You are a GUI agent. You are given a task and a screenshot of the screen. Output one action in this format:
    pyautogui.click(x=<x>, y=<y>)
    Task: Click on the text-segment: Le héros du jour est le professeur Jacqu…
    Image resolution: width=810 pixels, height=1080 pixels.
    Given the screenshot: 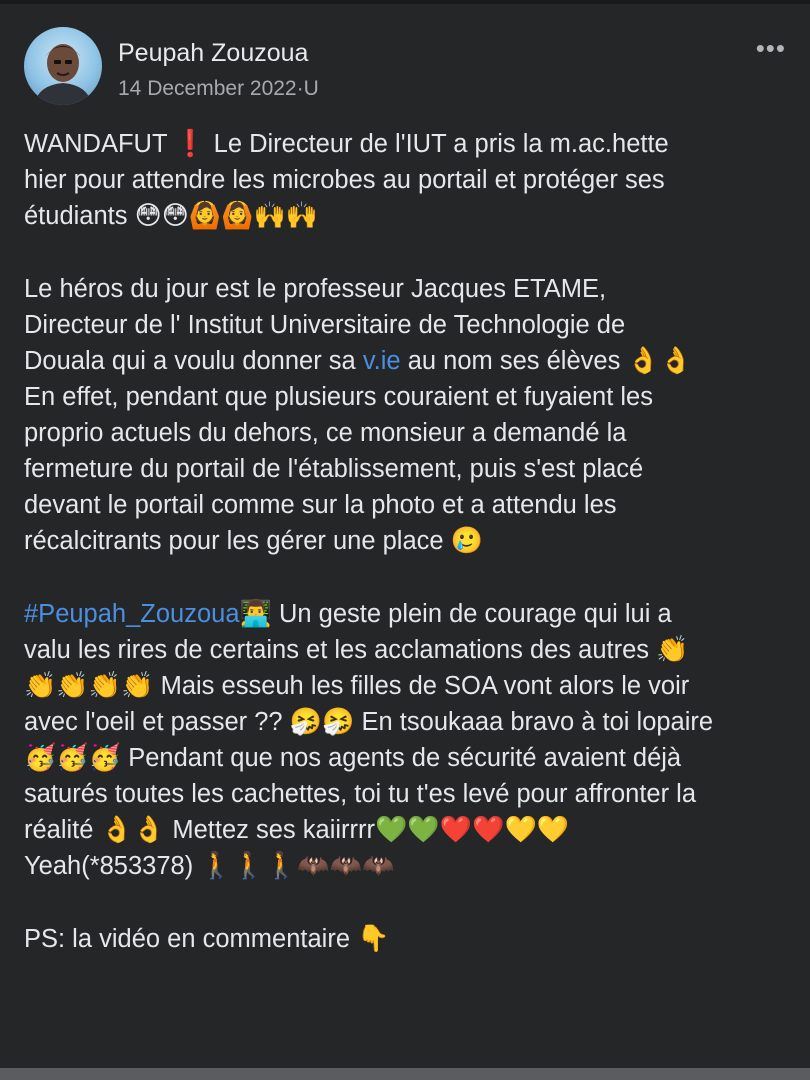 What is the action you would take?
    pyautogui.click(x=315, y=289)
    